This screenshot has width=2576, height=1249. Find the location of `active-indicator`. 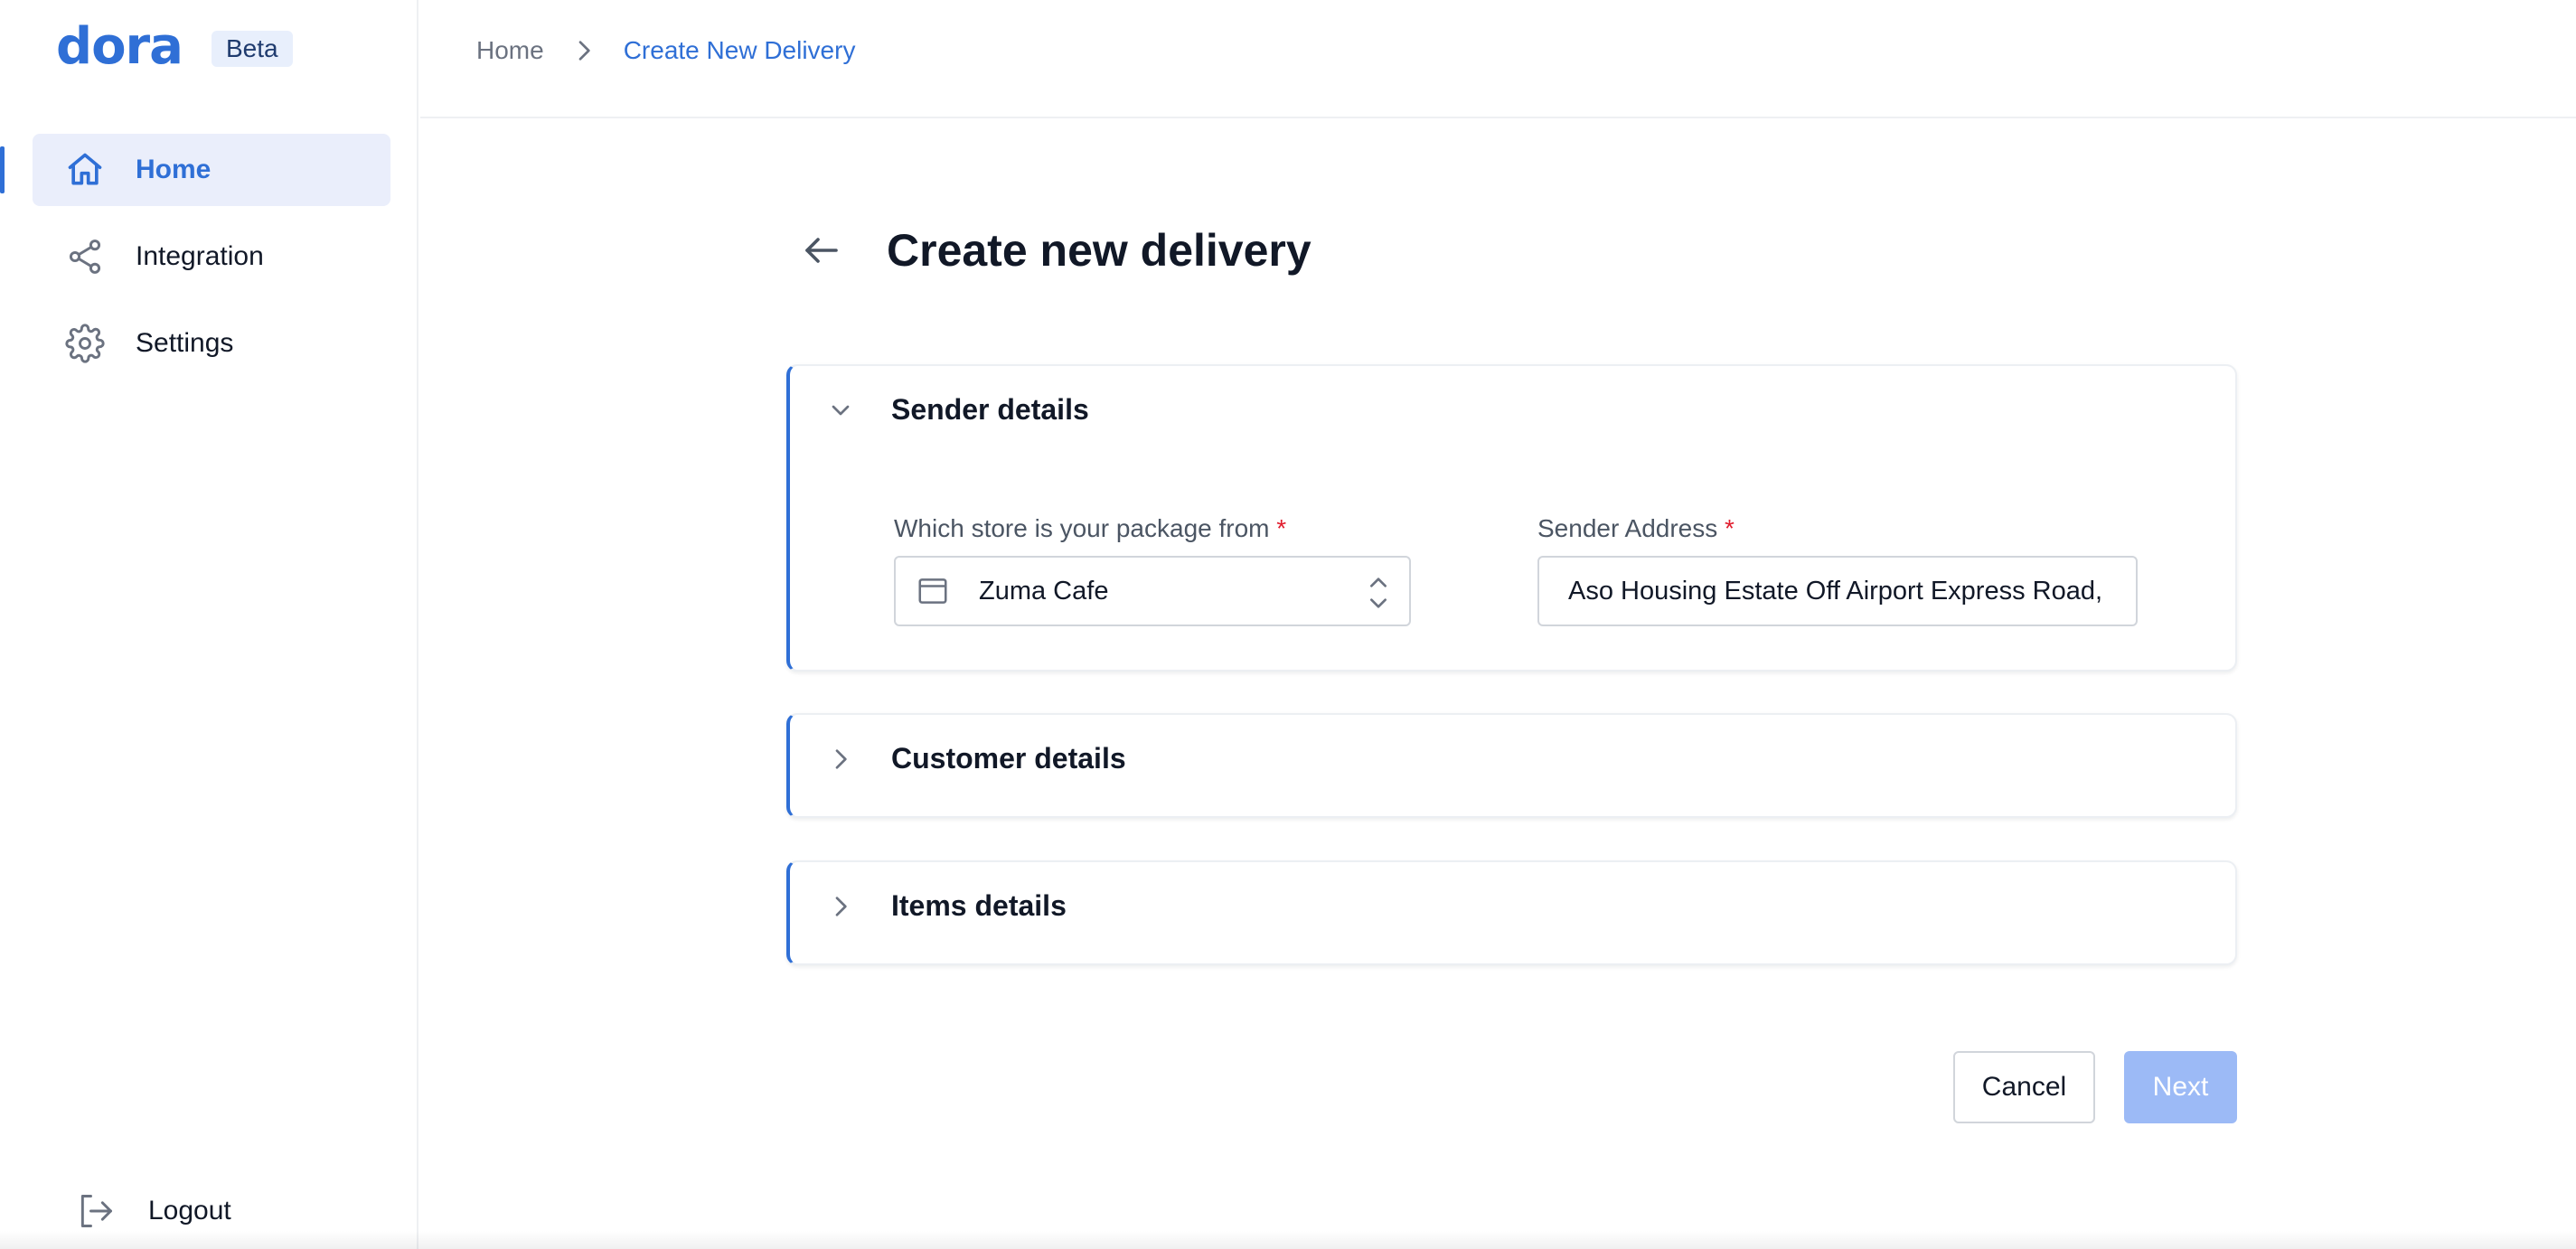

active-indicator is located at coordinates (3, 170).